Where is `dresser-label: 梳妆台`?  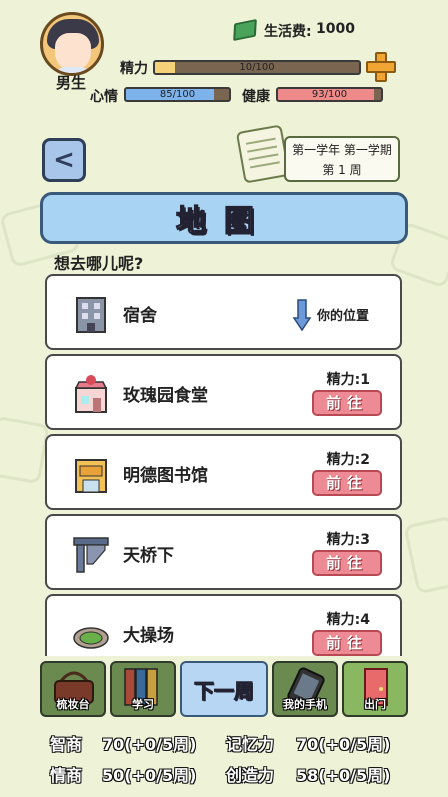 dresser-label: 梳妆台 is located at coordinates (73, 704).